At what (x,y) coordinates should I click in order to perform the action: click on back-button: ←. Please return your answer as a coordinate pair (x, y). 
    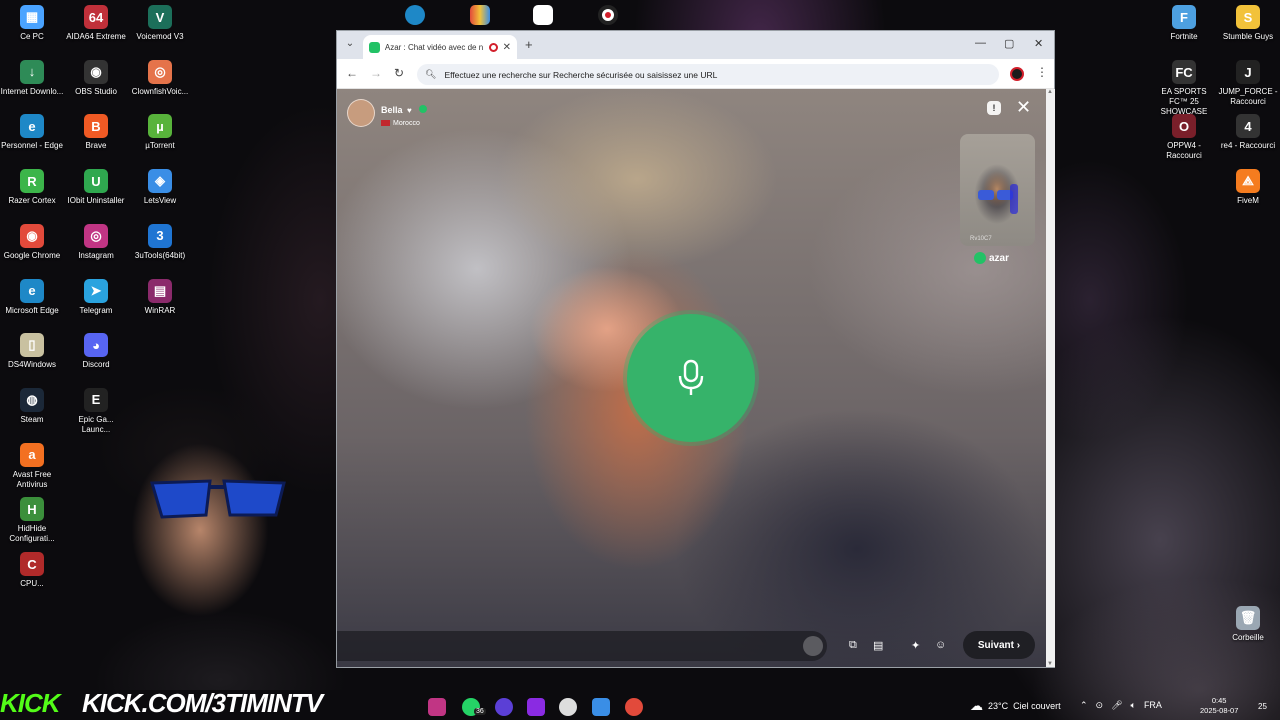
    Looking at the image, I should click on (352, 73).